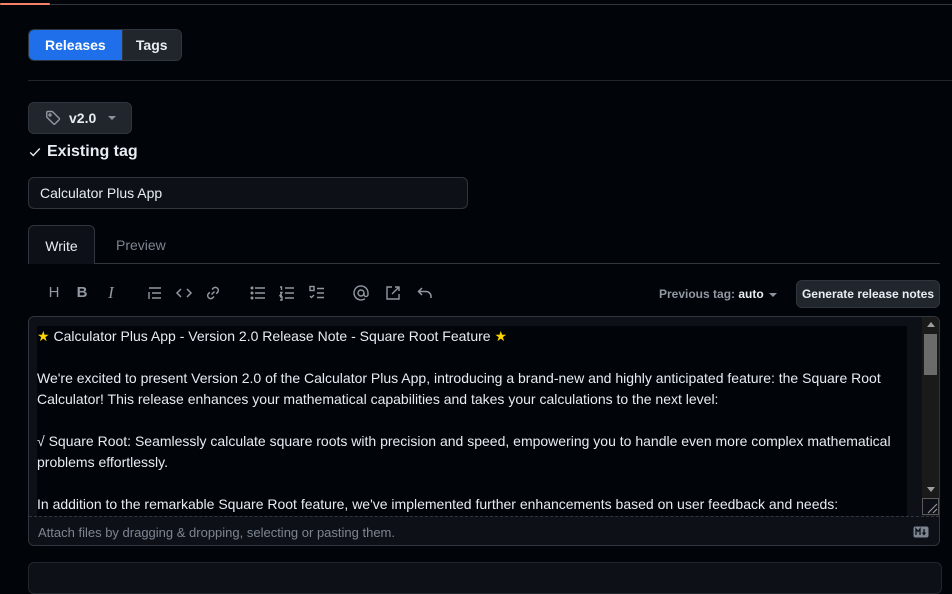 This screenshot has height=594, width=952. What do you see at coordinates (35, 152) in the screenshot?
I see `check-icon` at bounding box center [35, 152].